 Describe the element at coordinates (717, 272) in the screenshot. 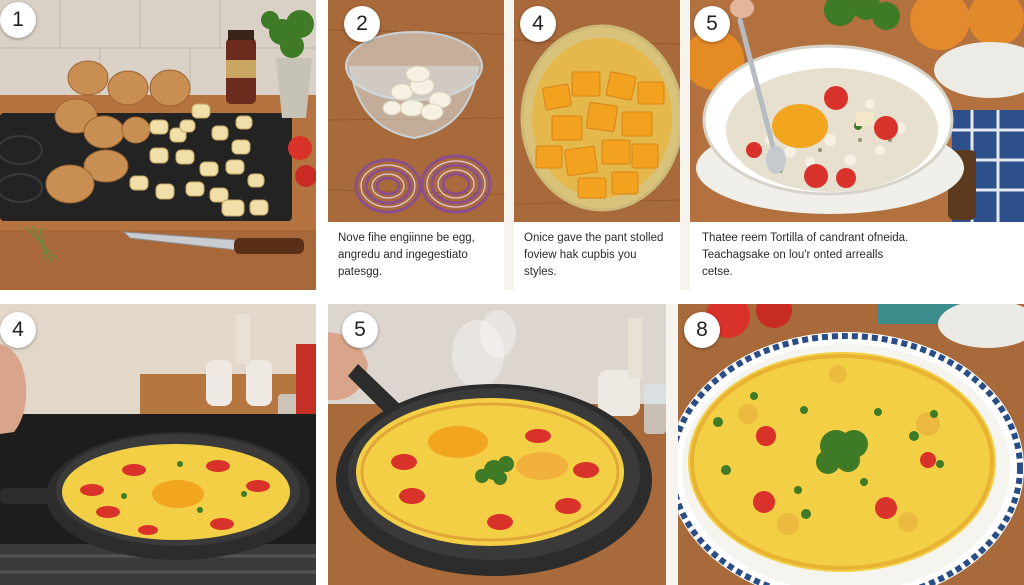

I see `caption-line: cetse.` at that location.